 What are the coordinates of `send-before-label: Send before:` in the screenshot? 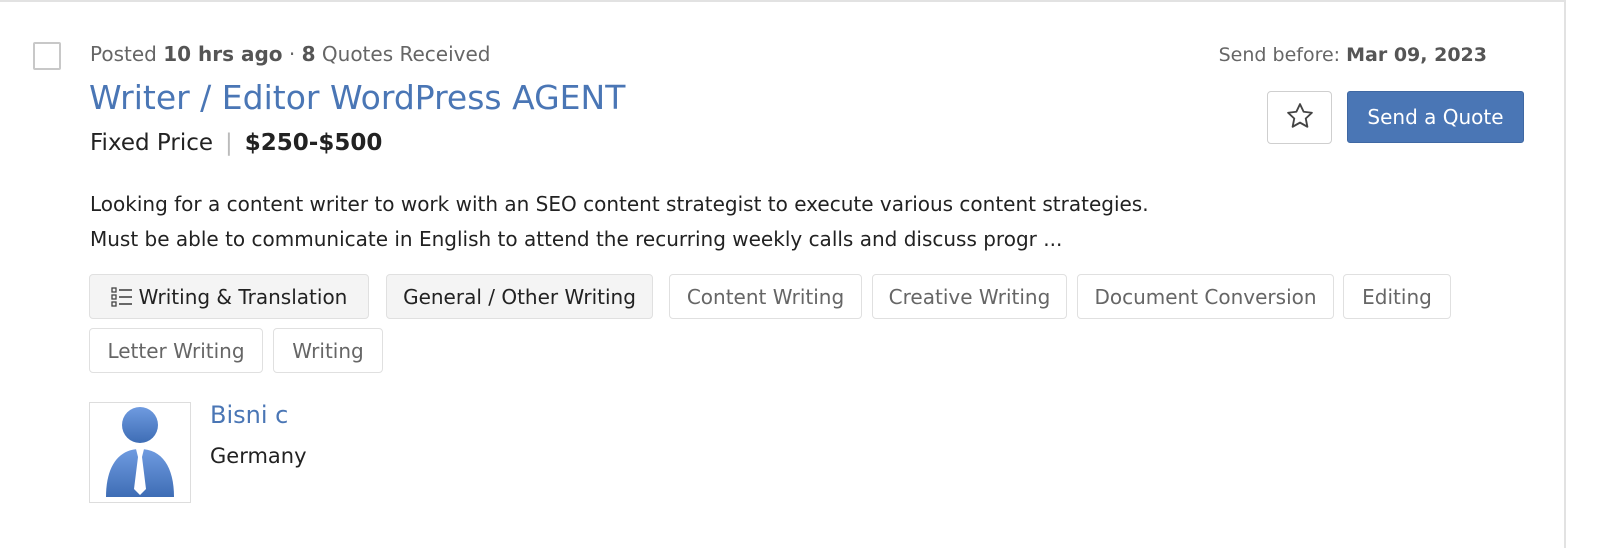 It's located at (1279, 55).